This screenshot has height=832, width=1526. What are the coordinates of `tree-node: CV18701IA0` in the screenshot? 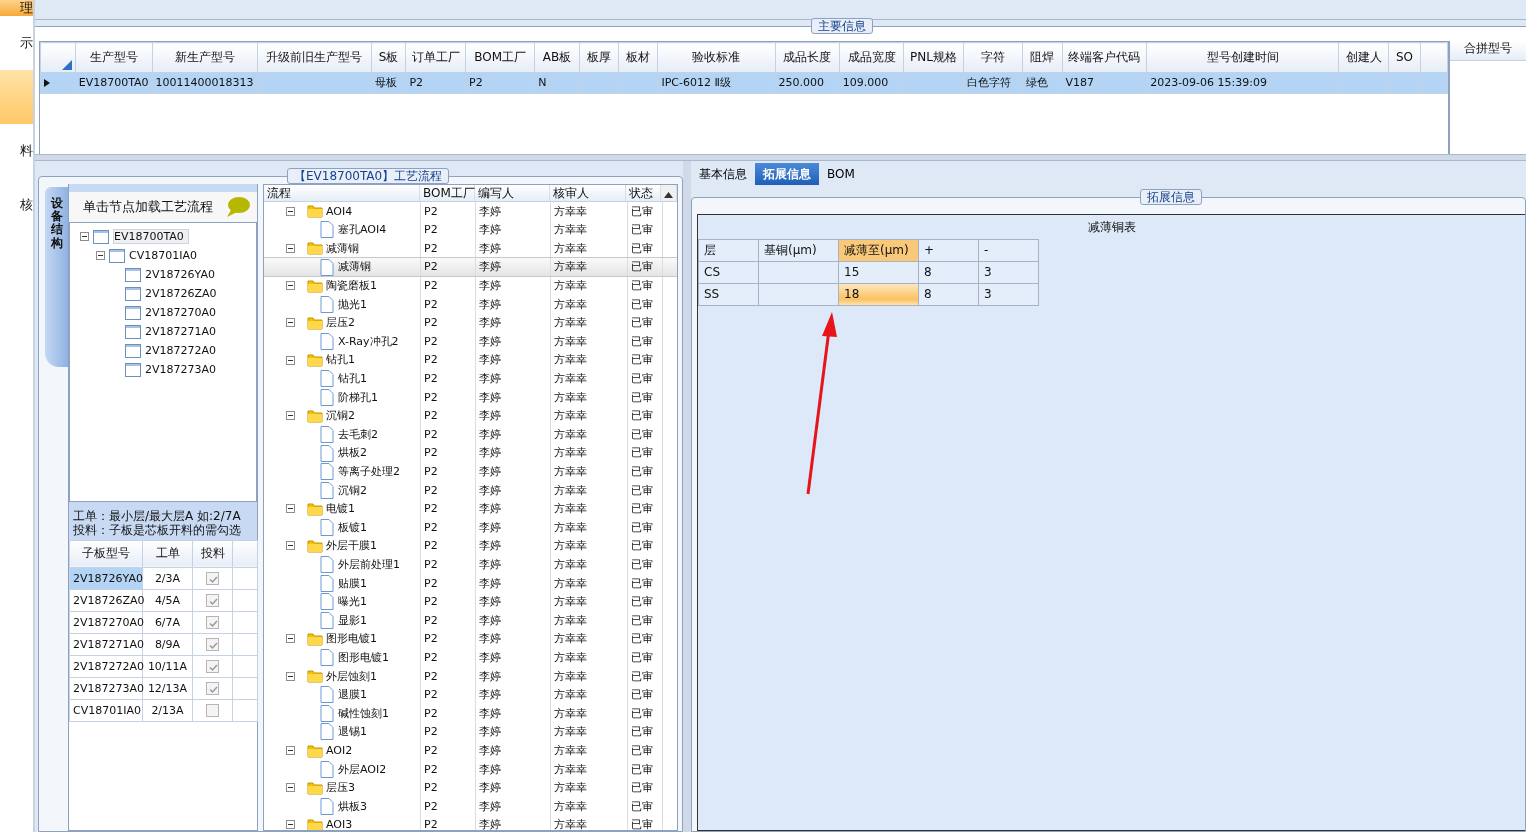 It's located at (163, 255).